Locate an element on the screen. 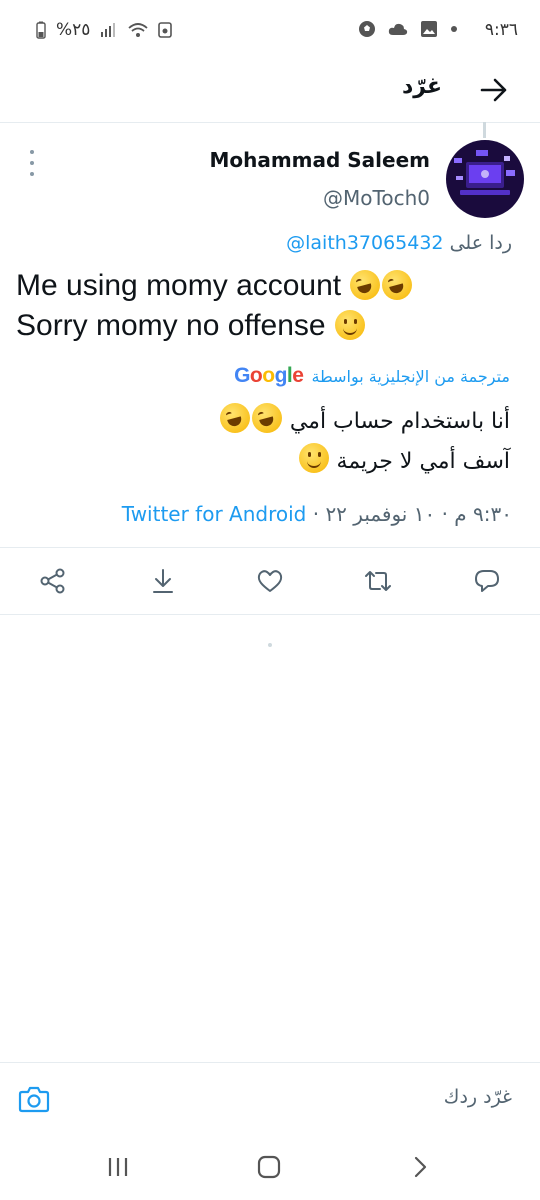 The image size is (540, 1200). signal-icon is located at coordinates (108, 30).